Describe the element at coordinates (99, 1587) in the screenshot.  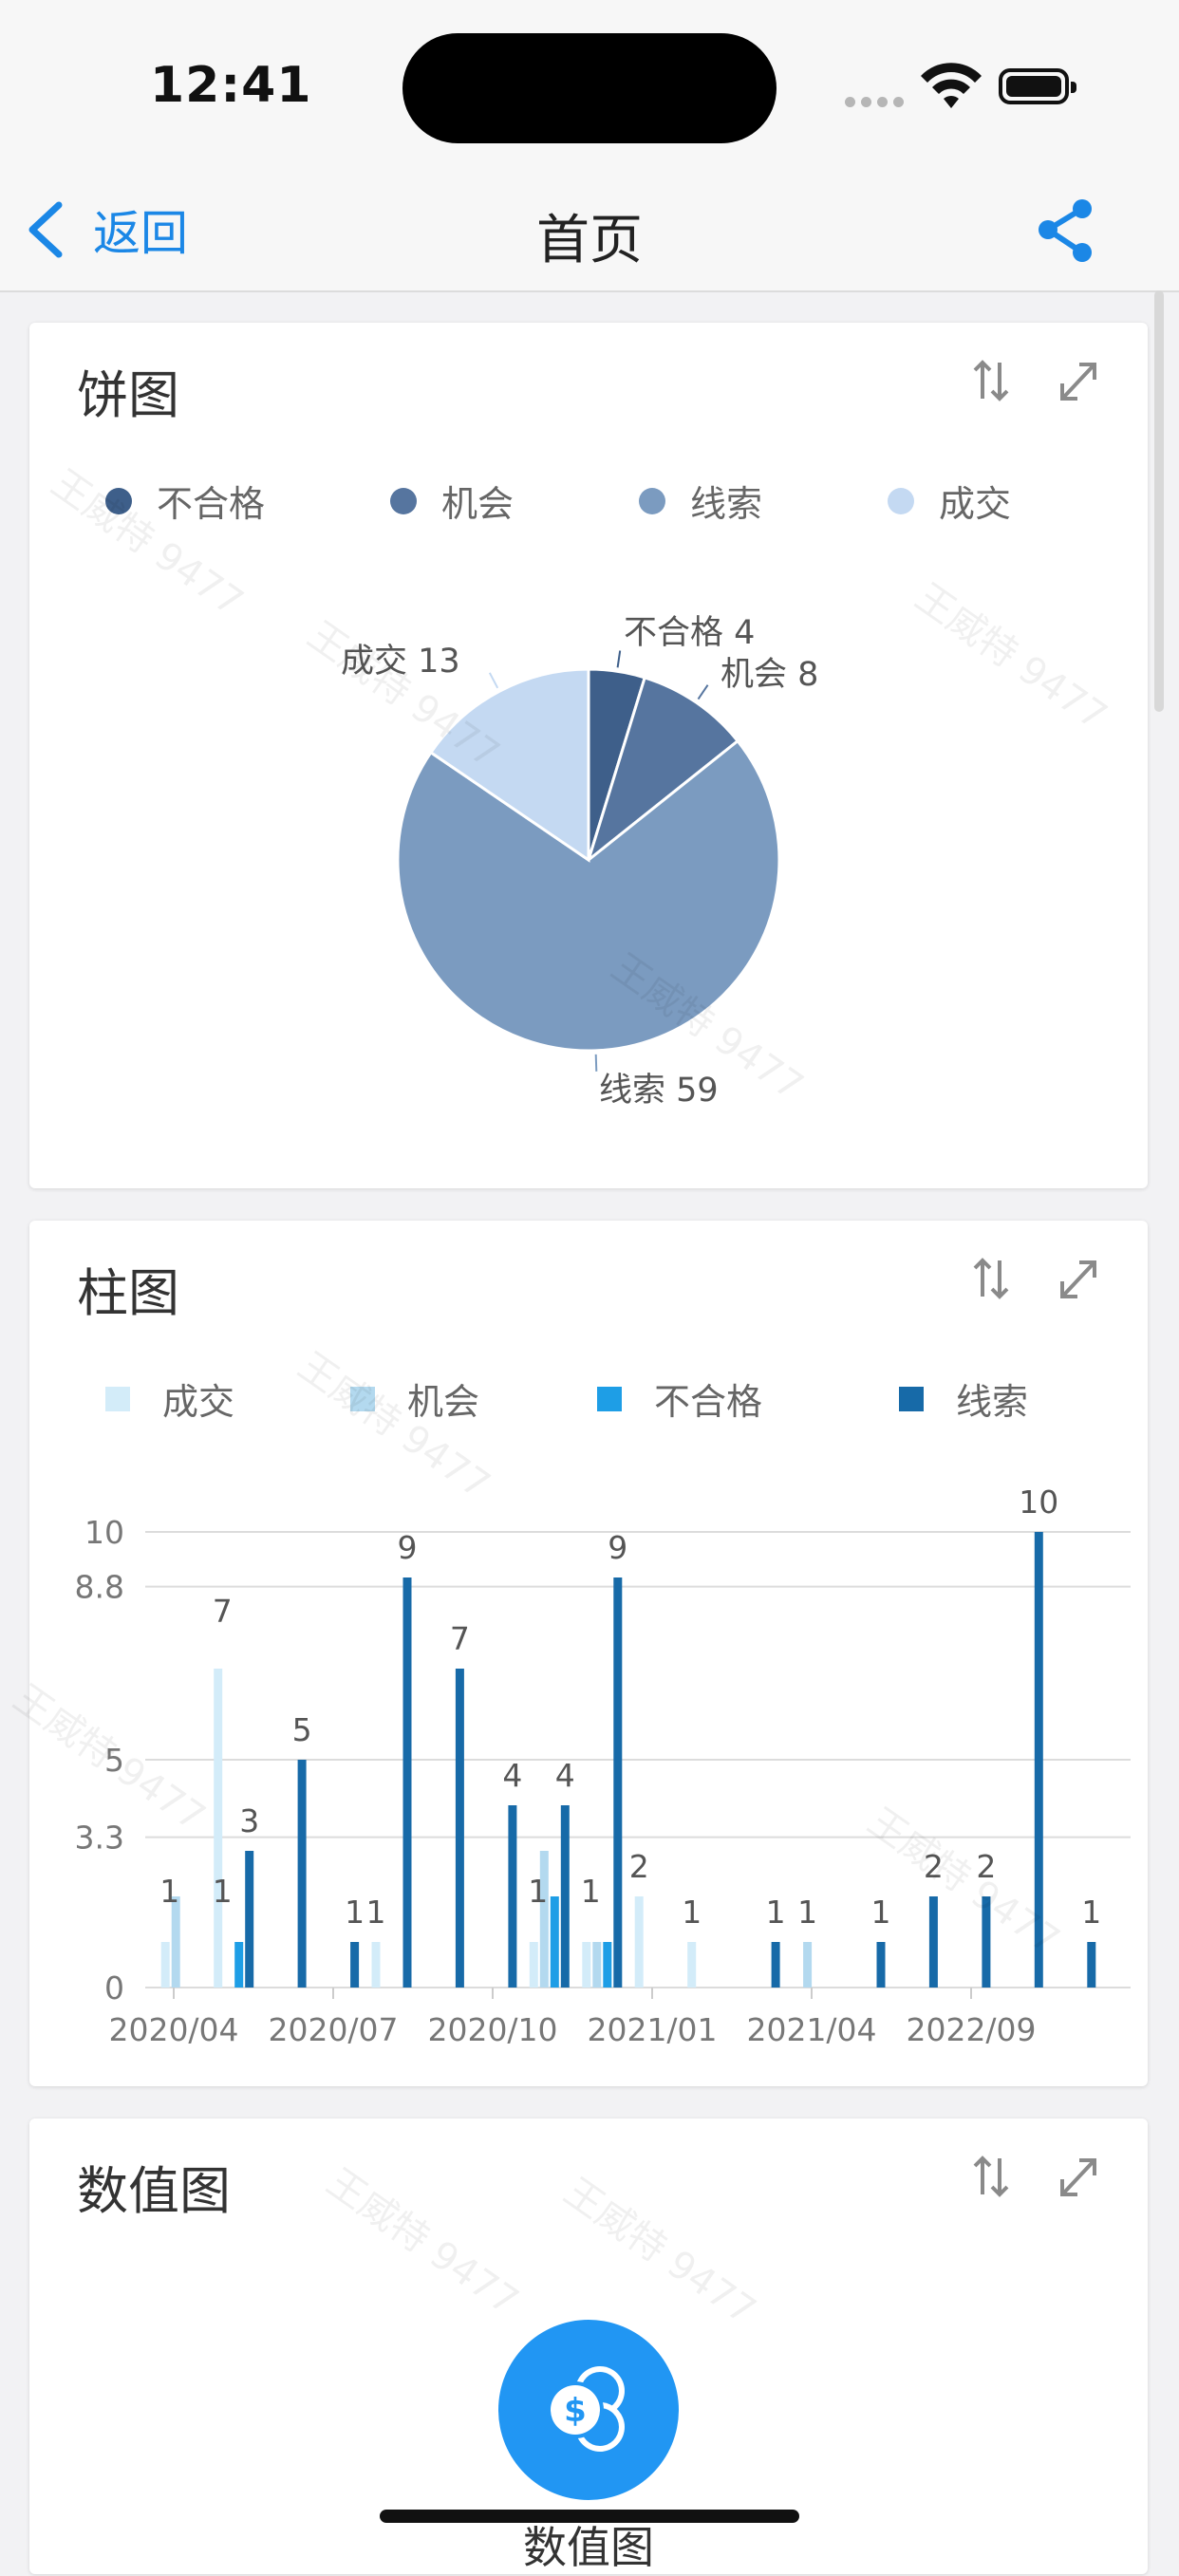
I see `y-tick-label: 8.8` at that location.